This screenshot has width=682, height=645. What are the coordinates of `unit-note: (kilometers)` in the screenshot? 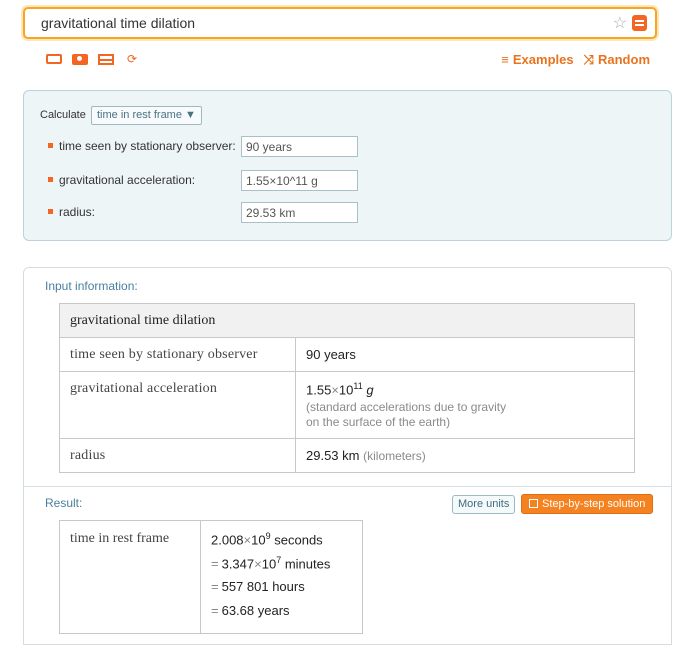 It's located at (394, 456).